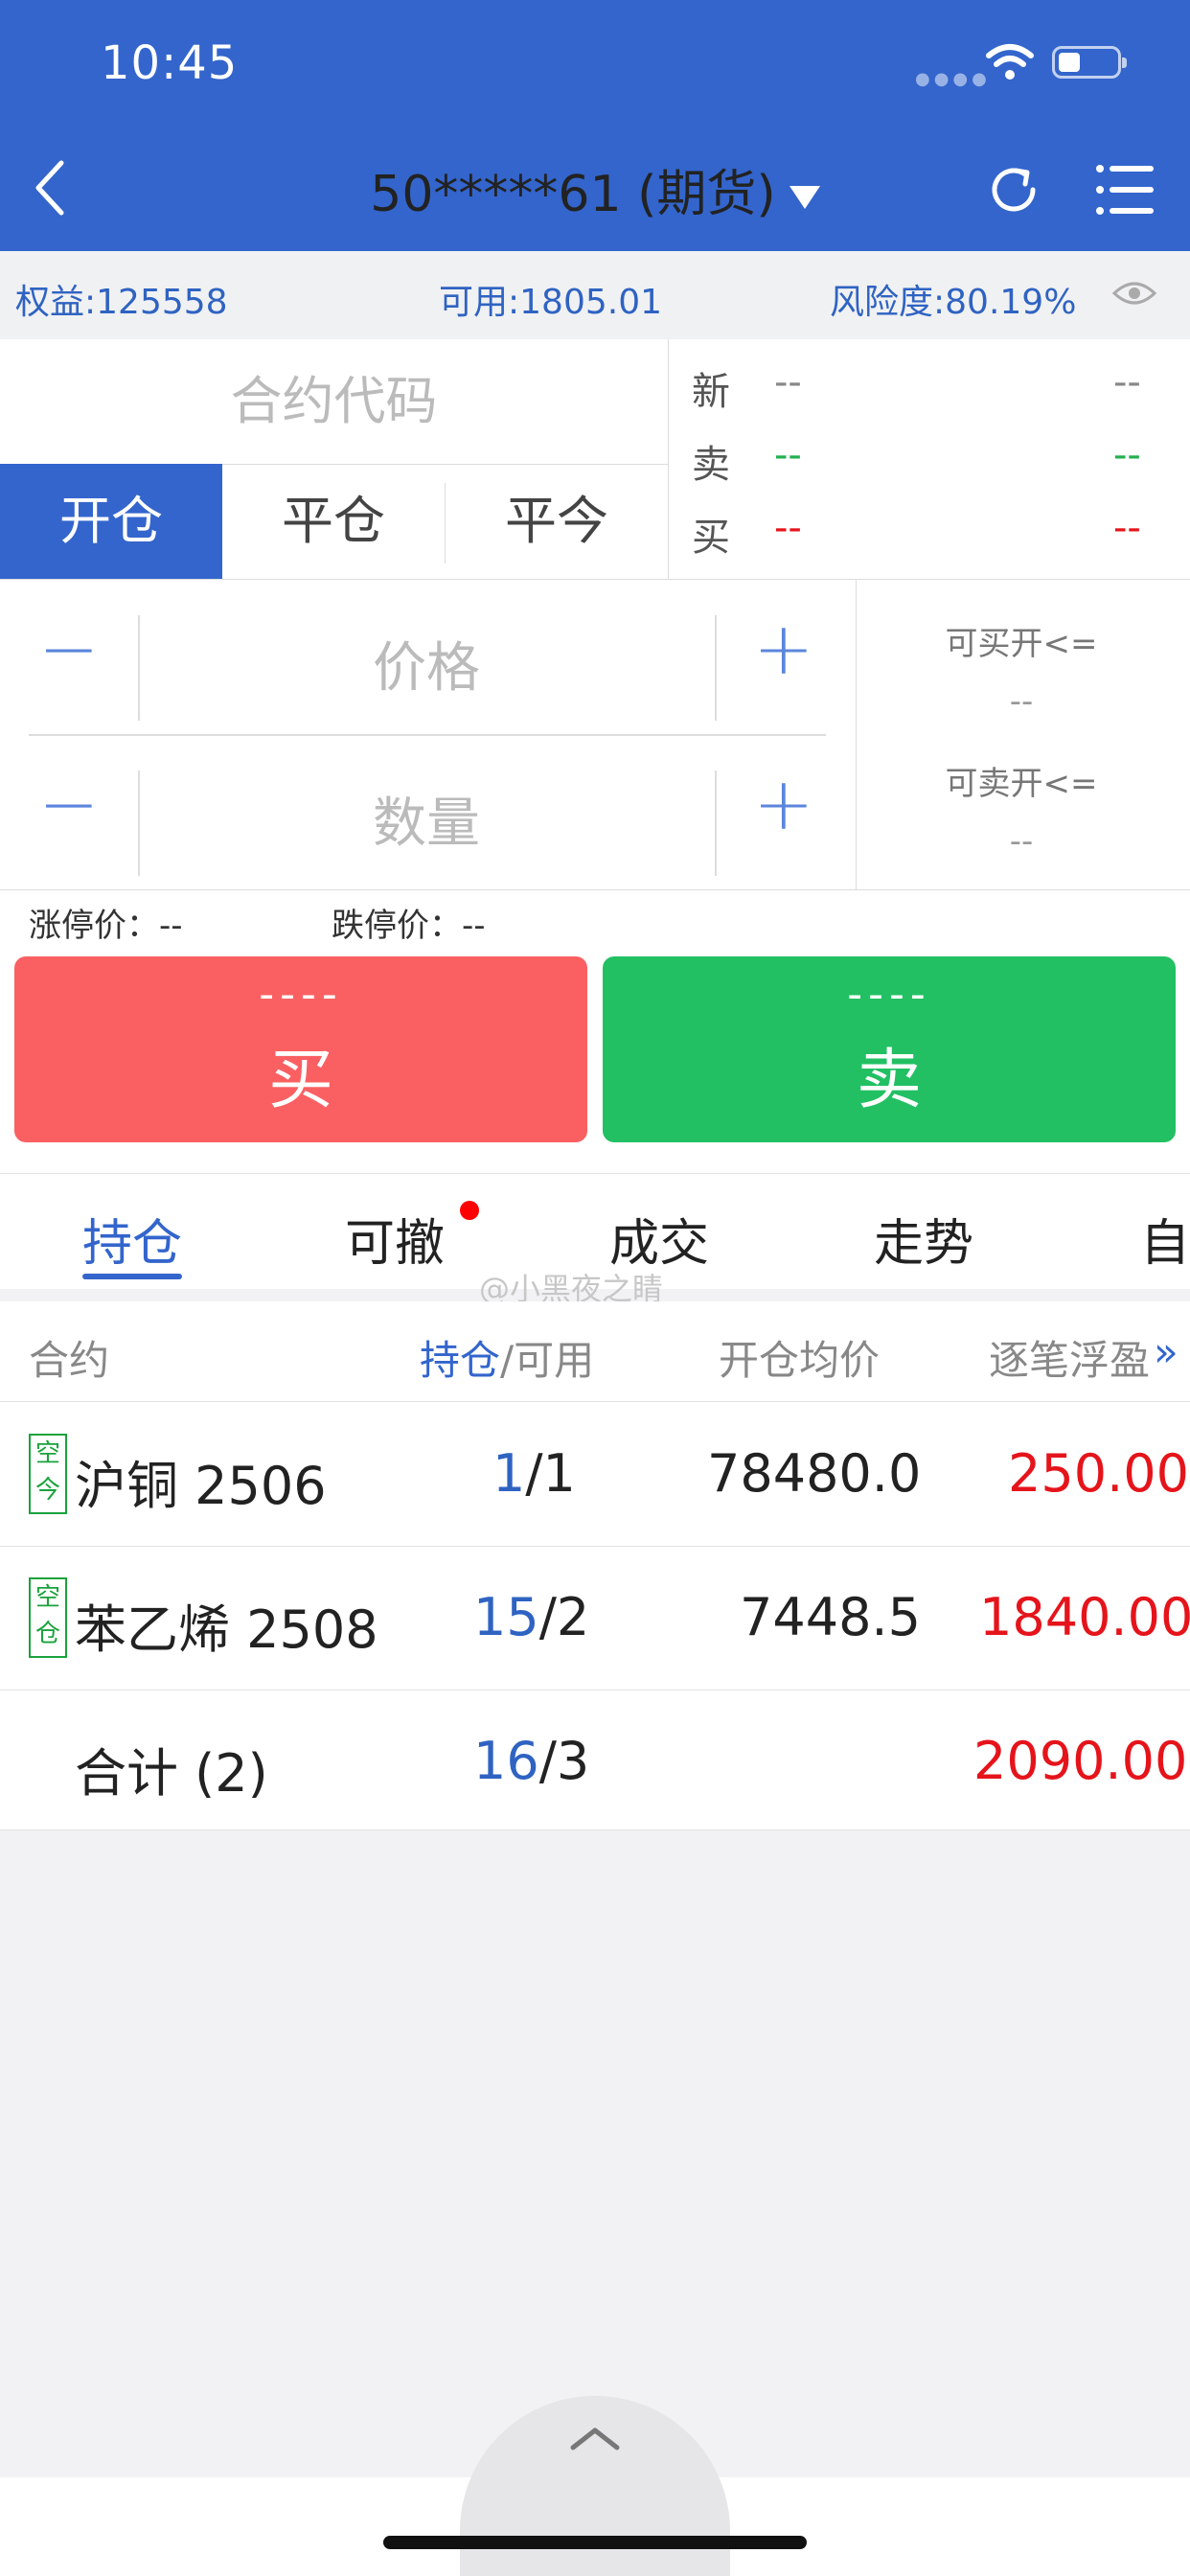 The height and width of the screenshot is (2576, 1190). Describe the element at coordinates (132, 1276) in the screenshot. I see `active-tab-indicator` at that location.